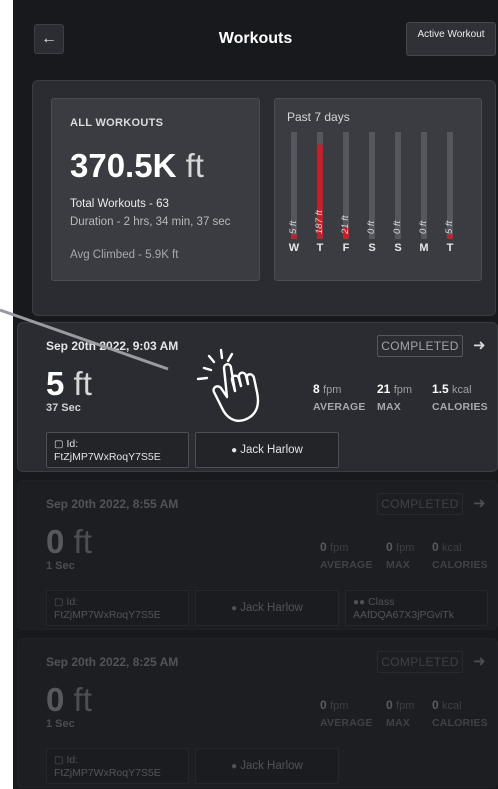  Describe the element at coordinates (416, 608) in the screenshot. I see `class-chip: ●● Class AAfDQA67X3jPGviTk` at that location.